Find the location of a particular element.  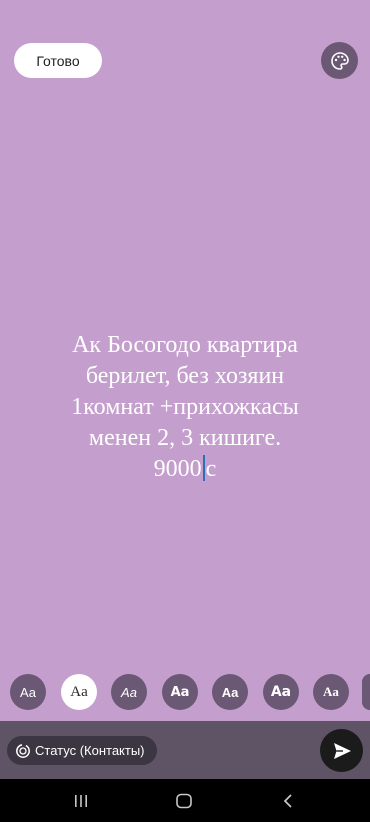

recents-button is located at coordinates (81, 801).